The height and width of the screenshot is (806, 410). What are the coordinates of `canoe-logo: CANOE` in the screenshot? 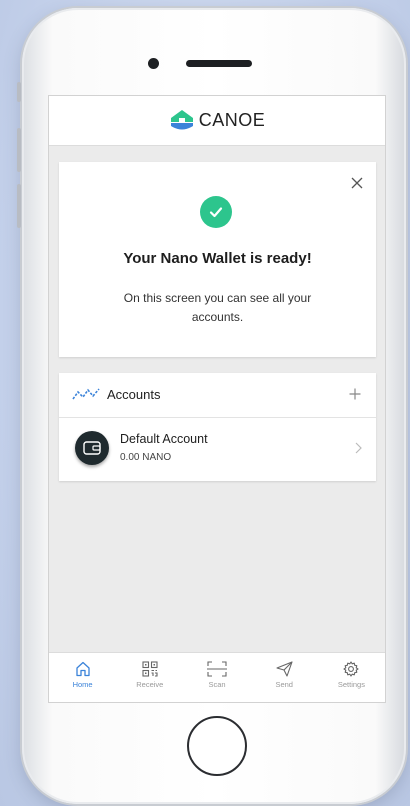 It's located at (217, 121).